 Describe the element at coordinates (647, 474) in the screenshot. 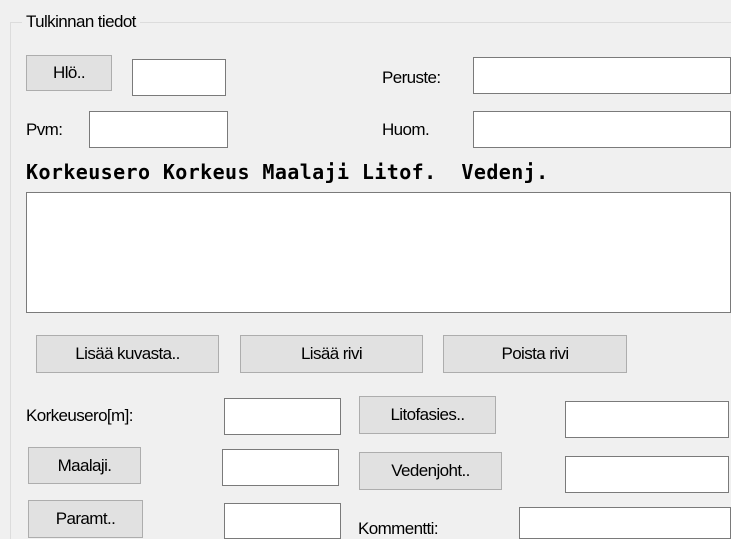

I see `water-conductivity-field` at that location.